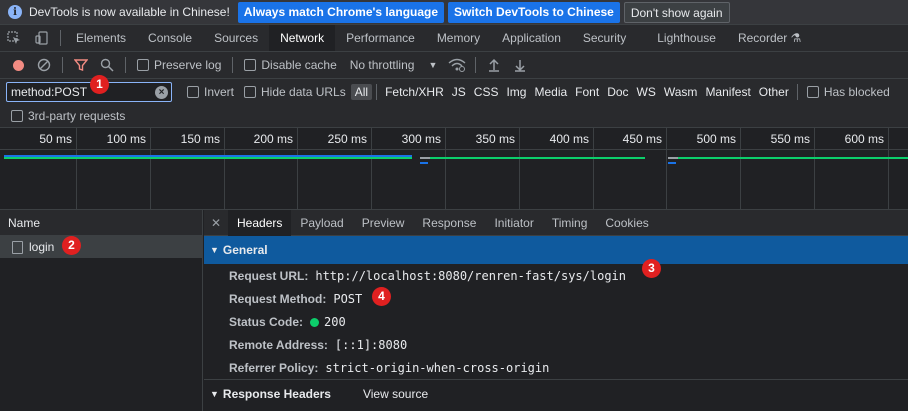 This screenshot has height=411, width=908. I want to click on hide-data-urls-checkbox: Hide data URLs, so click(295, 92).